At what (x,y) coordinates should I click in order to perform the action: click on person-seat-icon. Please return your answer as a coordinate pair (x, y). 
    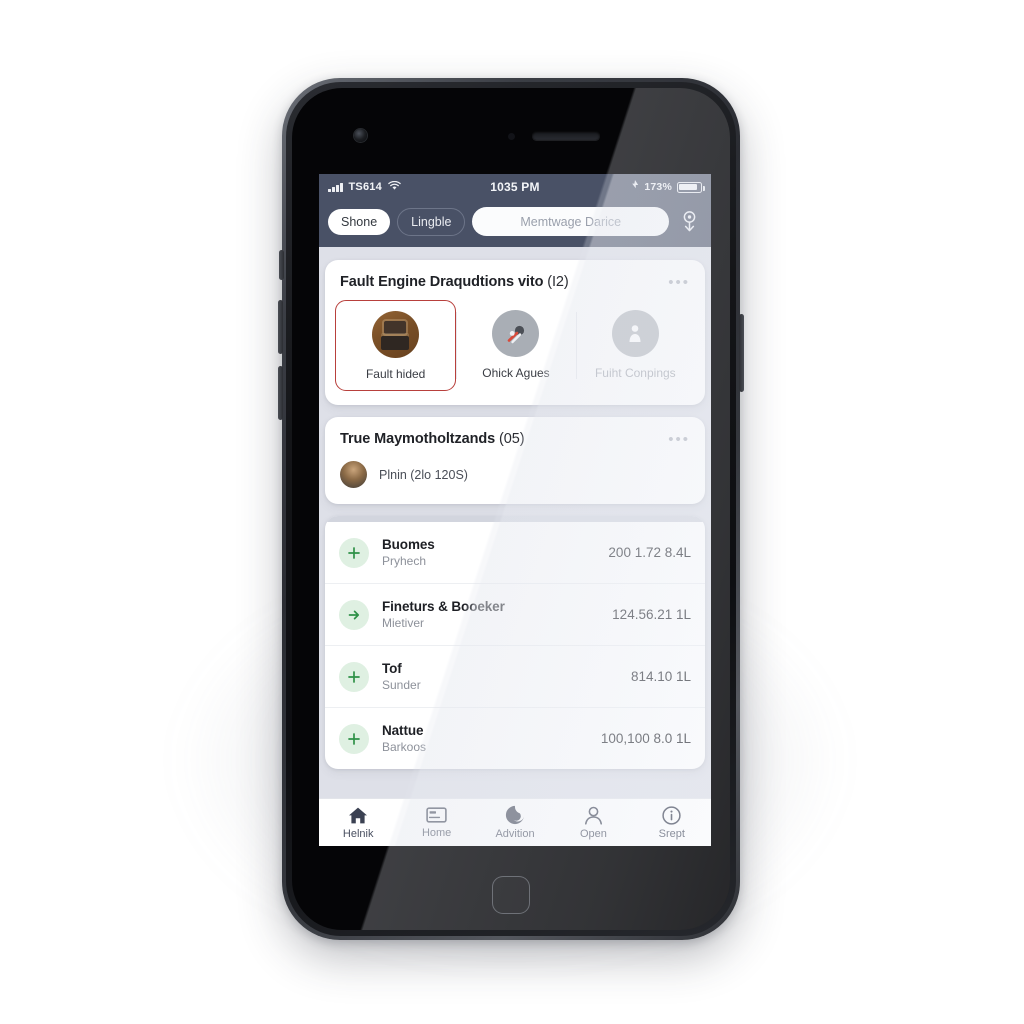
    Looking at the image, I should click on (635, 333).